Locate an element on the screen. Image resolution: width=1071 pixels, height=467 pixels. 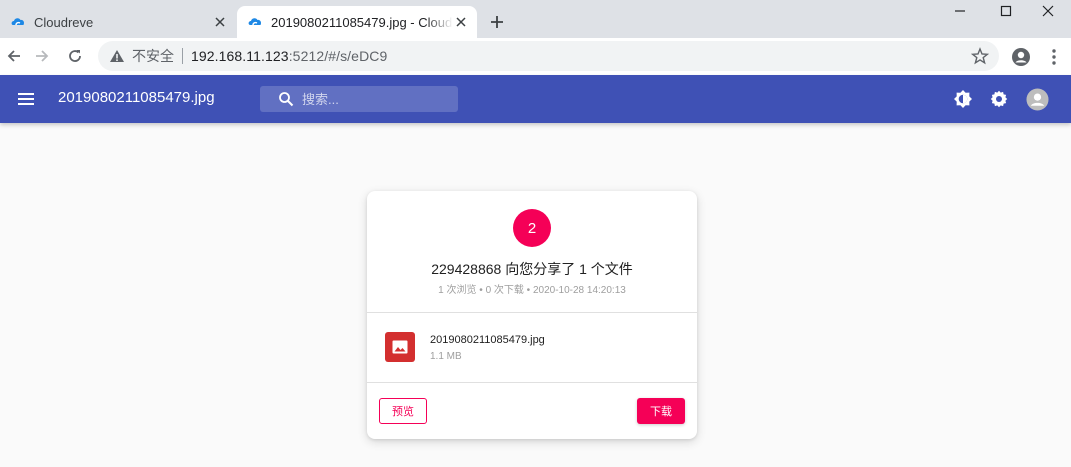
url-host: 192.168.11.123 is located at coordinates (240, 56).